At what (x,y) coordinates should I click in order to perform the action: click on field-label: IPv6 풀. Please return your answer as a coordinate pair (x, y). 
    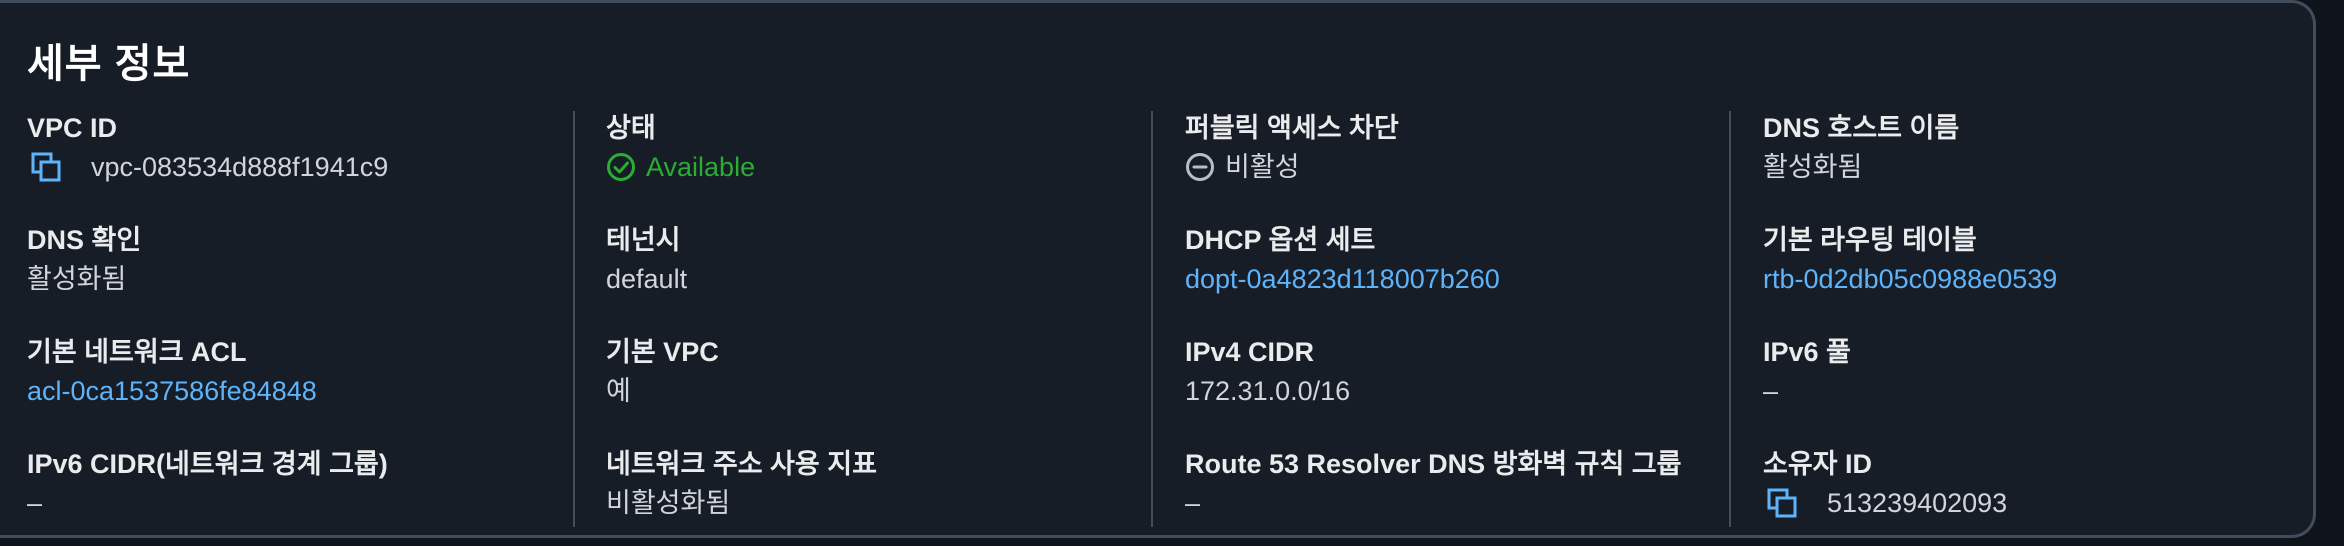
    Looking at the image, I should click on (1807, 352).